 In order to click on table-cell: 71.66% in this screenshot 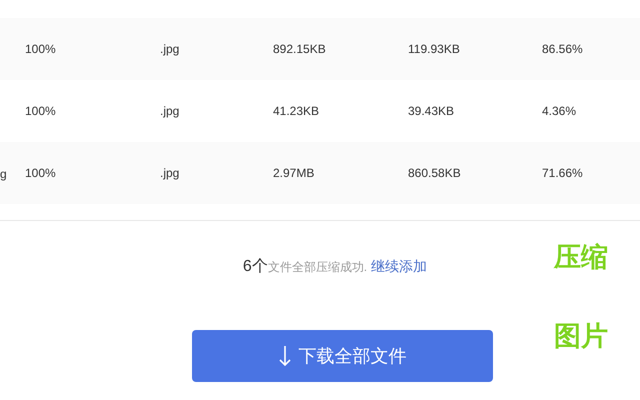, I will do `click(562, 173)`.